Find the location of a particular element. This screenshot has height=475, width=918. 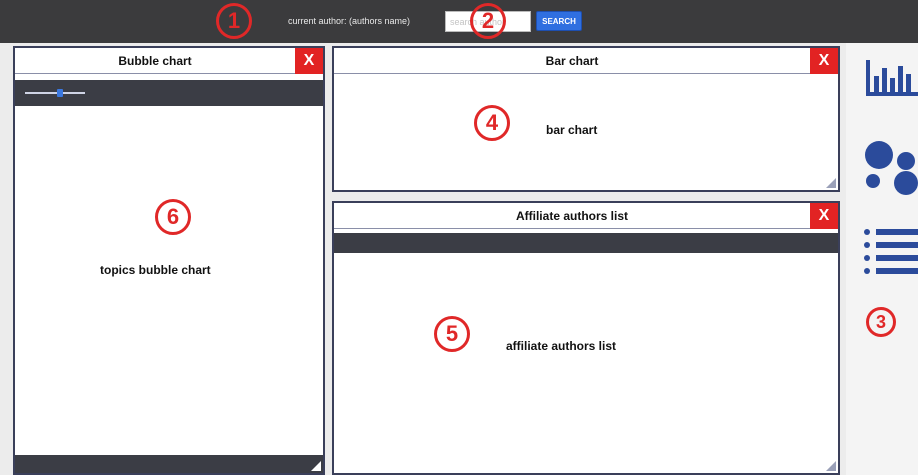

annotation-marker-6: 6 is located at coordinates (173, 217).